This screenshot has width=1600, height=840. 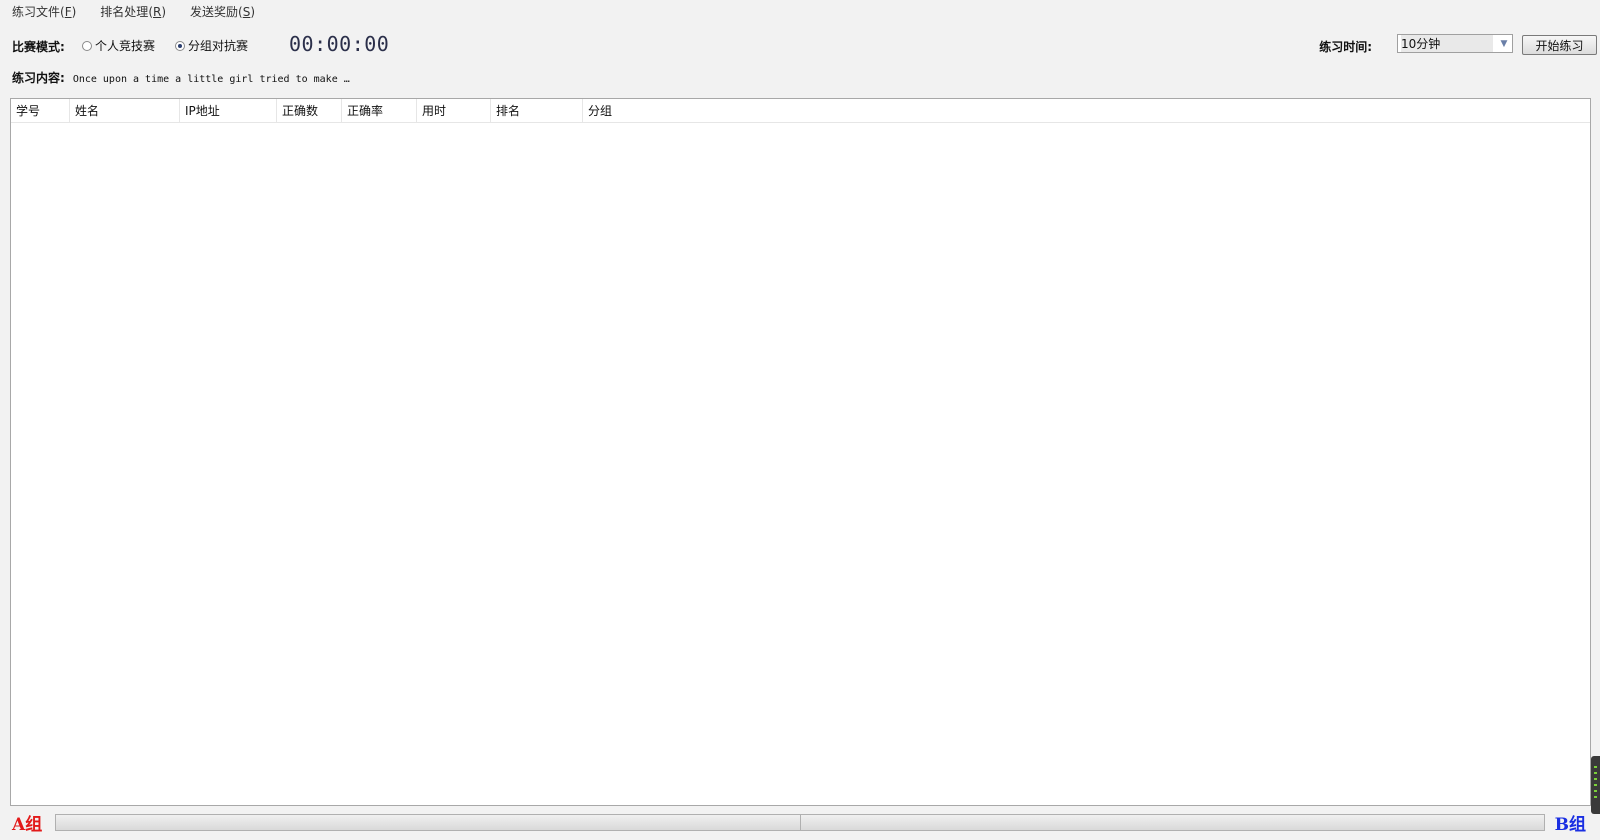 What do you see at coordinates (27, 825) in the screenshot?
I see `team-a-label: A组` at bounding box center [27, 825].